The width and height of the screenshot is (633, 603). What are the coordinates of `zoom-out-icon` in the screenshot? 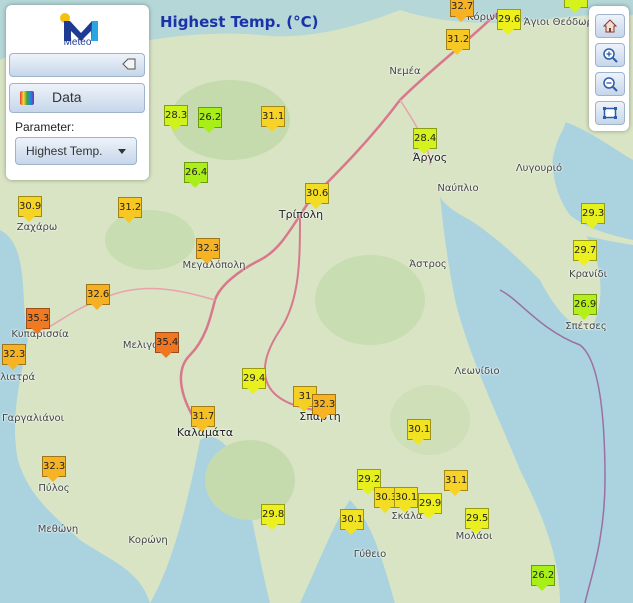 It's located at (610, 84).